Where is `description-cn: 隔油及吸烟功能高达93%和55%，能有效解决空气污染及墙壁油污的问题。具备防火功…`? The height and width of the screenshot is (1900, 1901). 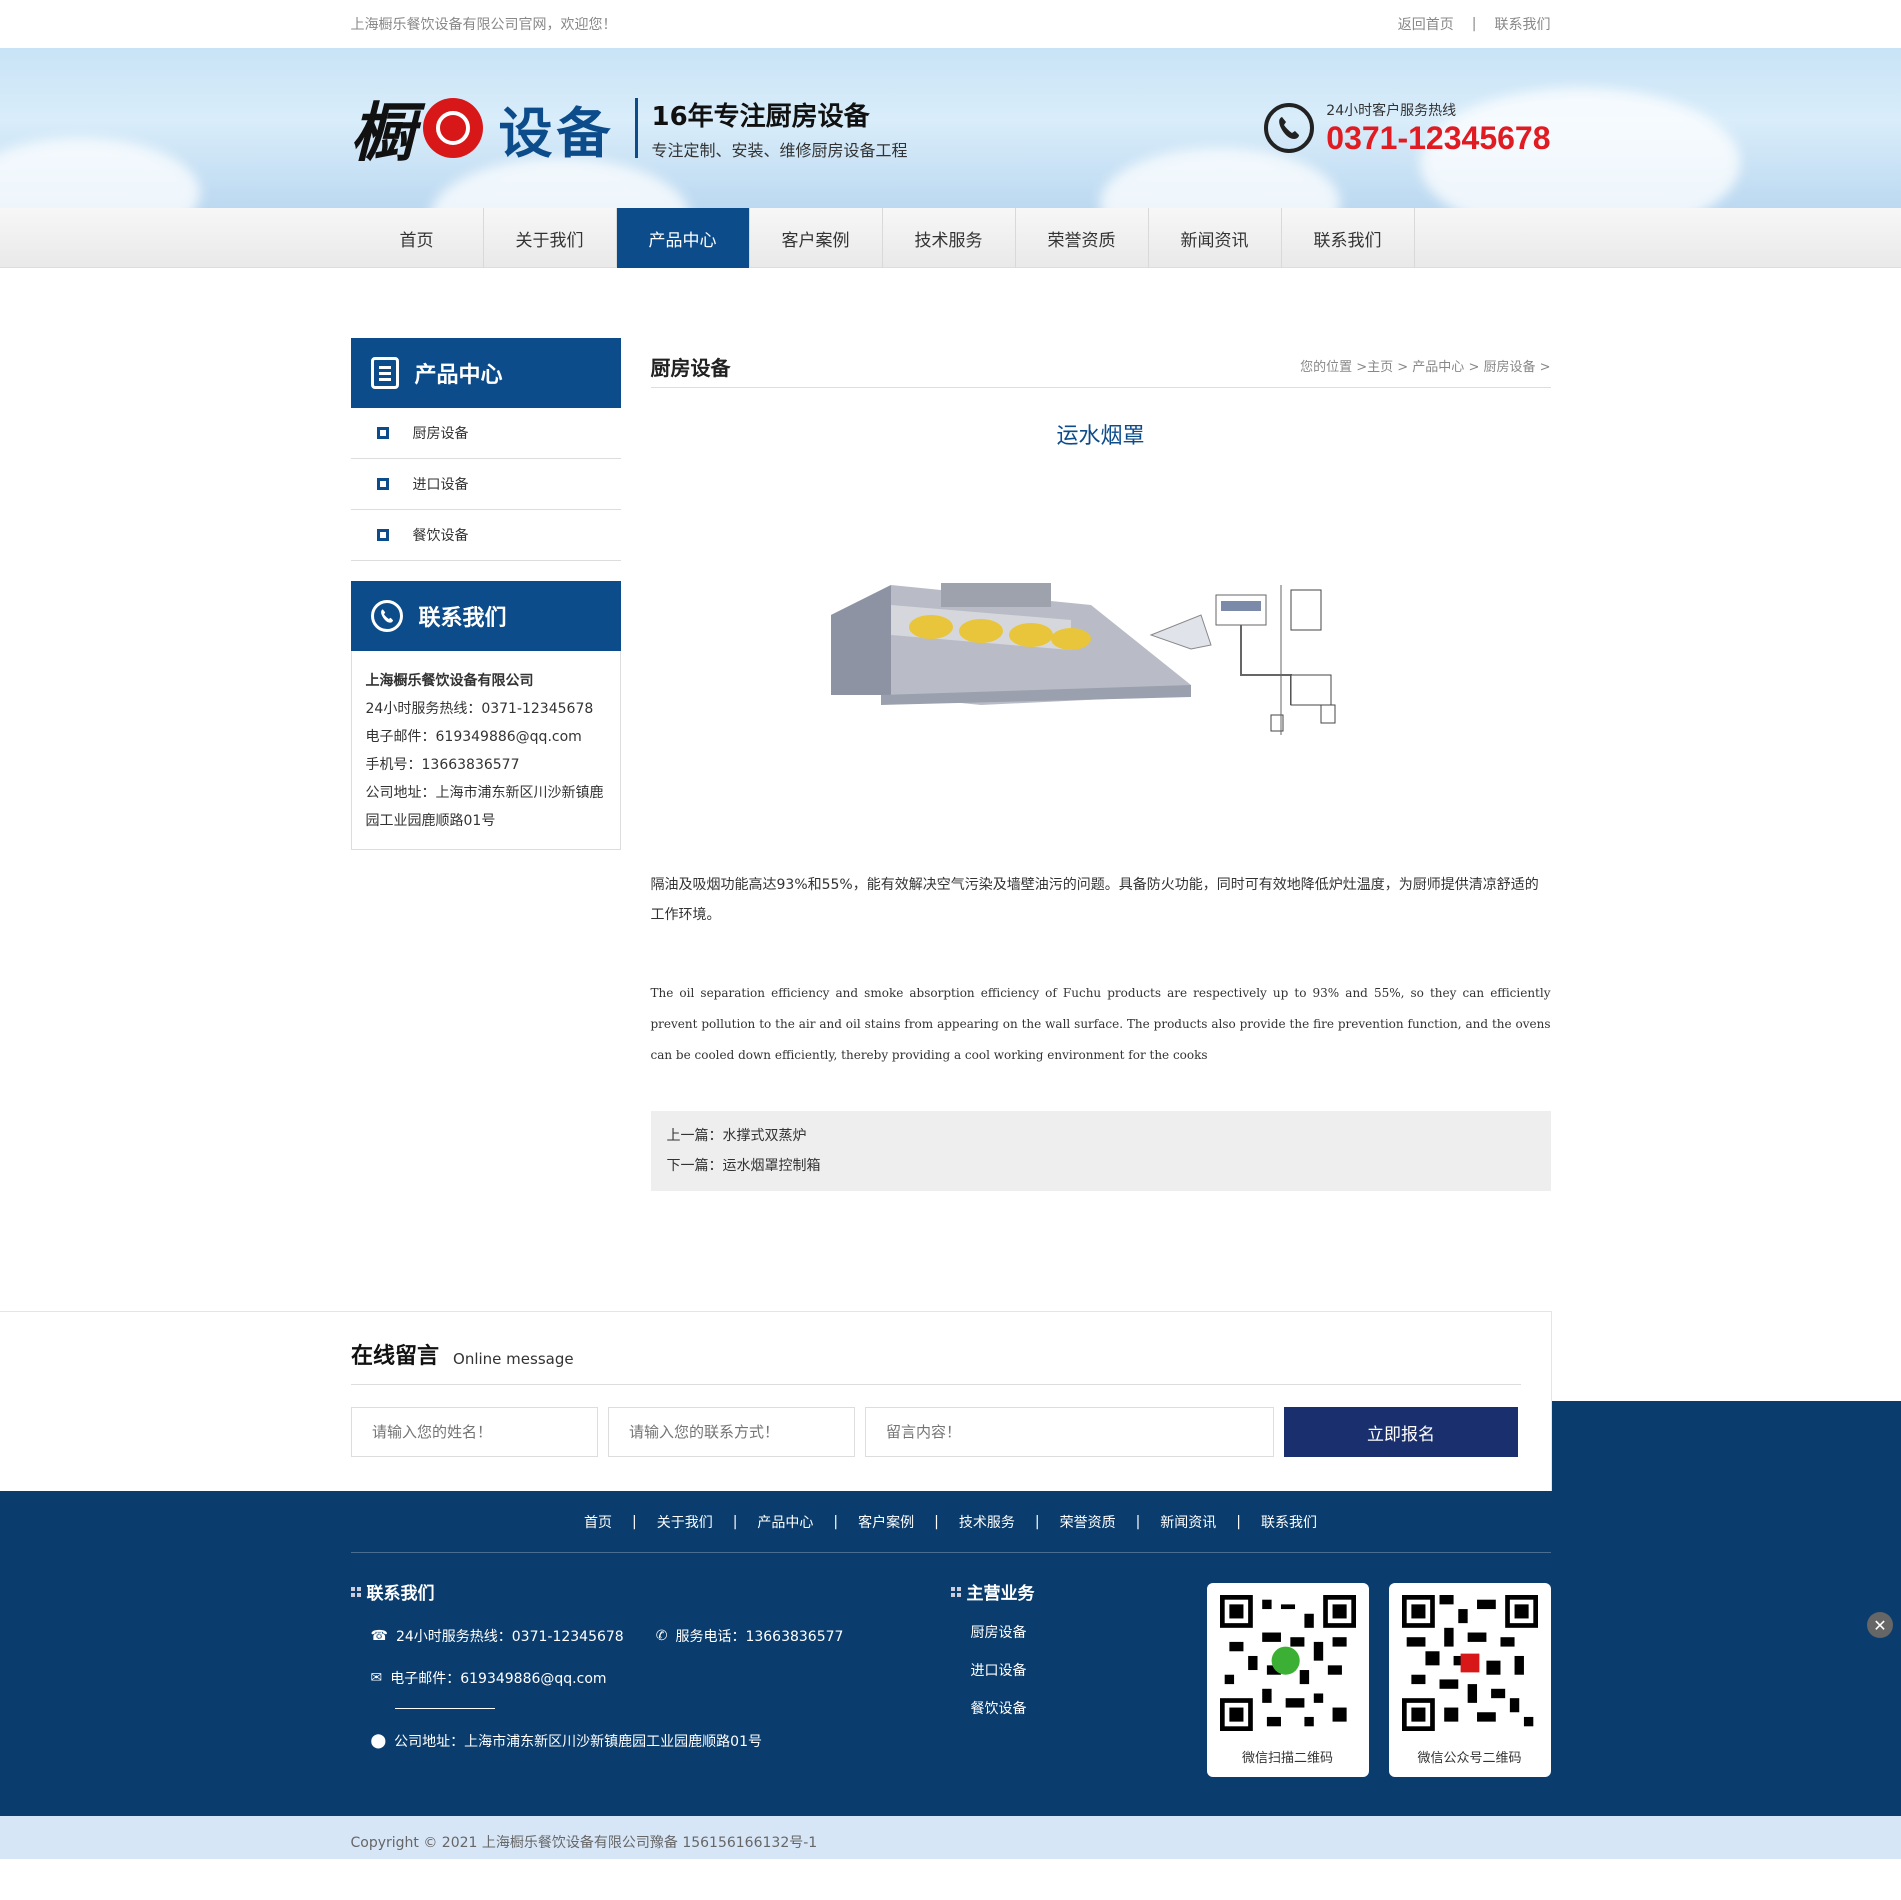 description-cn: 隔油及吸烟功能高达93%和55%，能有效解决空气污染及墙壁油污的问题。具备防火功… is located at coordinates (1094, 900).